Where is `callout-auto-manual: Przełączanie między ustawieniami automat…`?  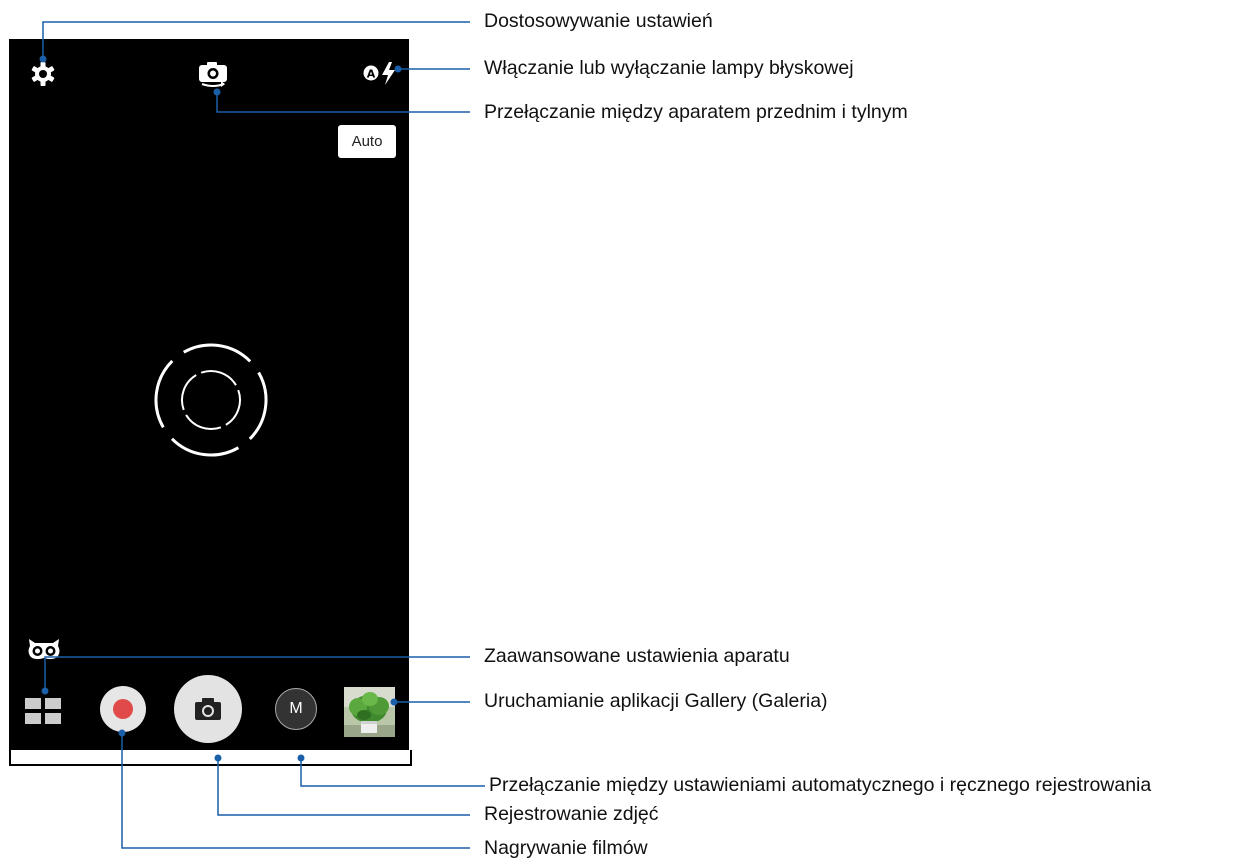
callout-auto-manual: Przełączanie między ustawieniami automat… is located at coordinates (820, 785).